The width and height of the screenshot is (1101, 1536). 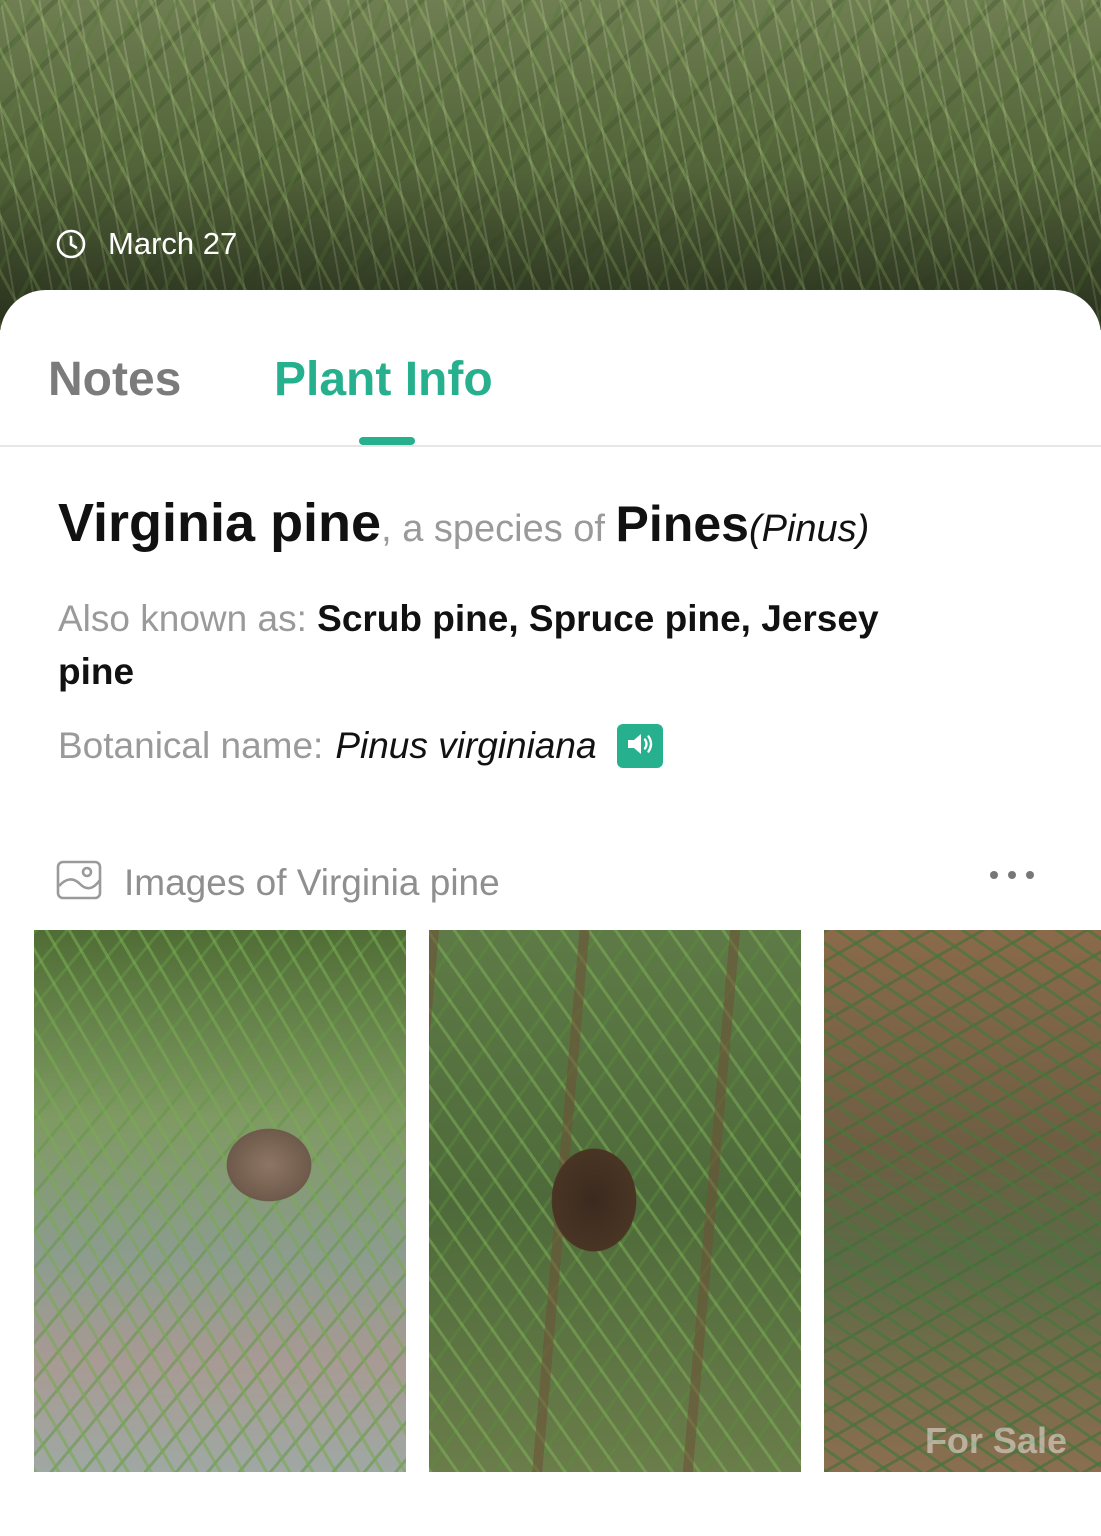 What do you see at coordinates (188, 618) in the screenshot?
I see `aka-label: Also known as:` at bounding box center [188, 618].